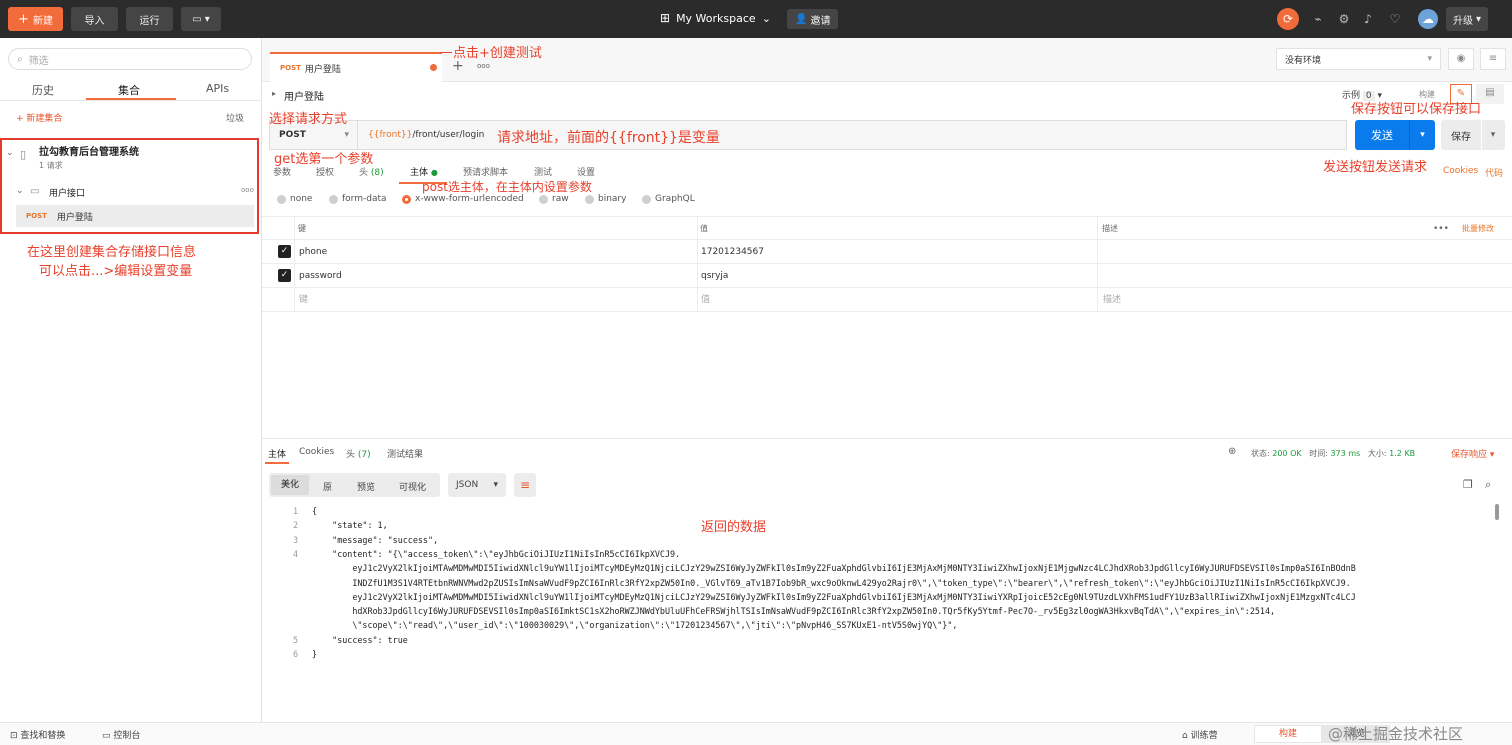  What do you see at coordinates (130, 59) in the screenshot?
I see `filter-input: ⌕ 筛选` at bounding box center [130, 59].